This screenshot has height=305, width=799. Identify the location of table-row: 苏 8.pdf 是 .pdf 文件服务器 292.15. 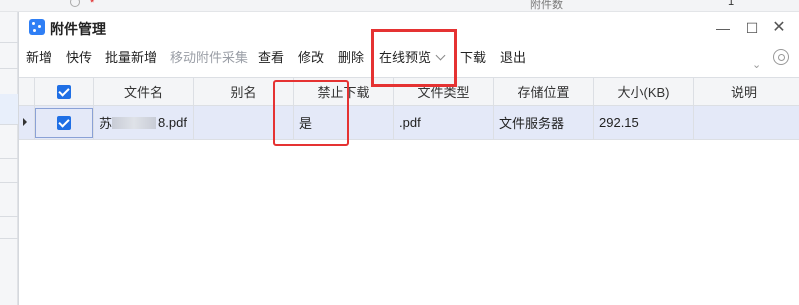
(409, 123).